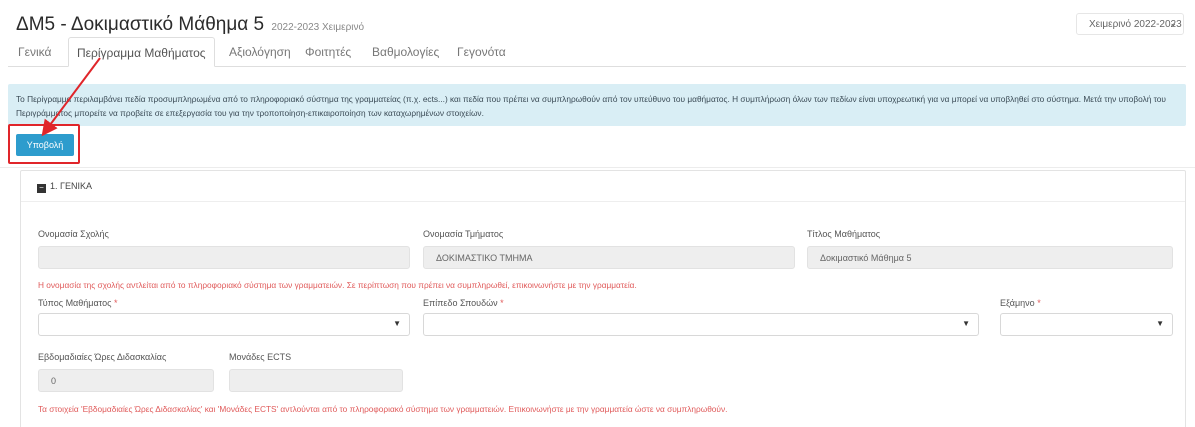 This screenshot has height=427, width=1195. I want to click on semester-label: Εξάμηνο *, so click(1020, 303).